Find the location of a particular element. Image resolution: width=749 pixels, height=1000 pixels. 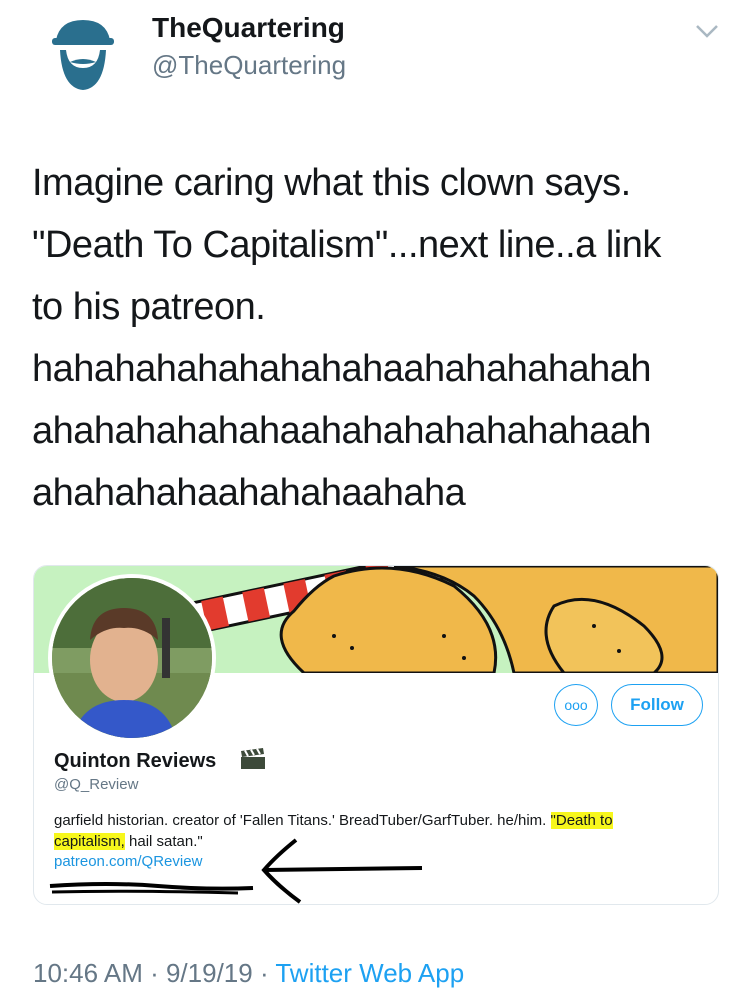

tweet-source-link: Twitter Web App is located at coordinates (369, 973).